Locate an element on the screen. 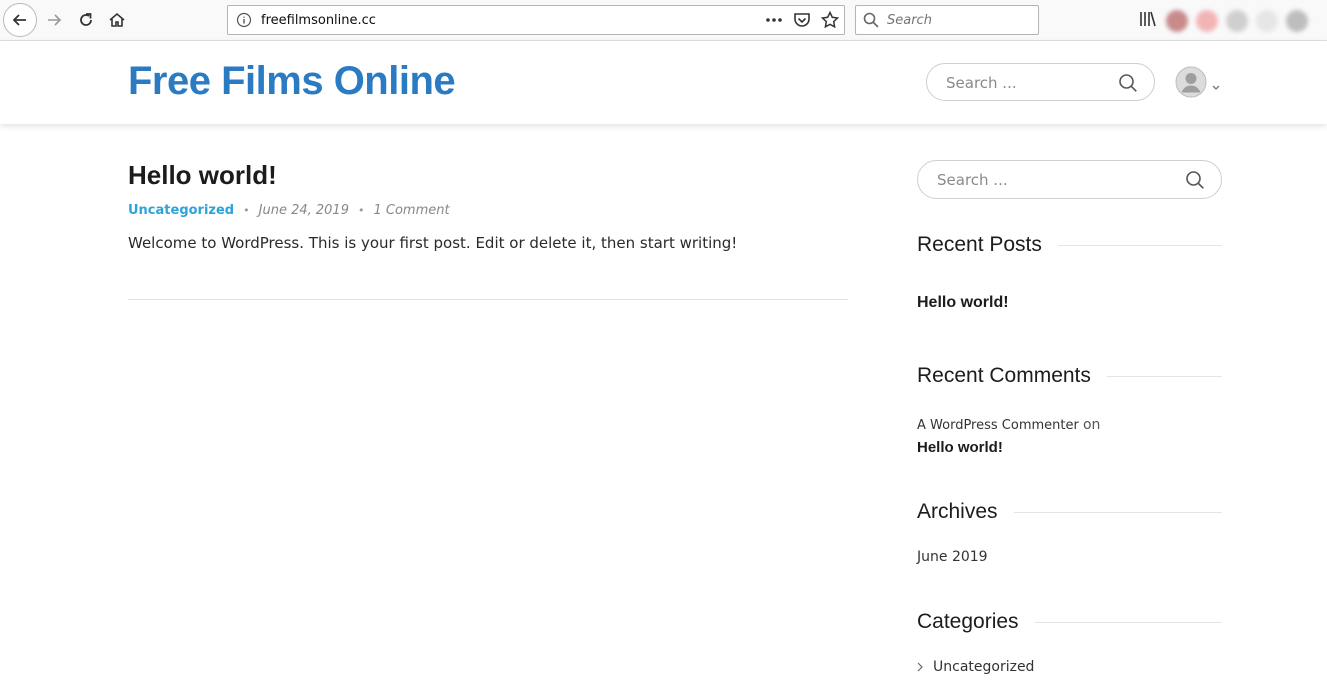  post-category-link: Uncategorized is located at coordinates (181, 210).